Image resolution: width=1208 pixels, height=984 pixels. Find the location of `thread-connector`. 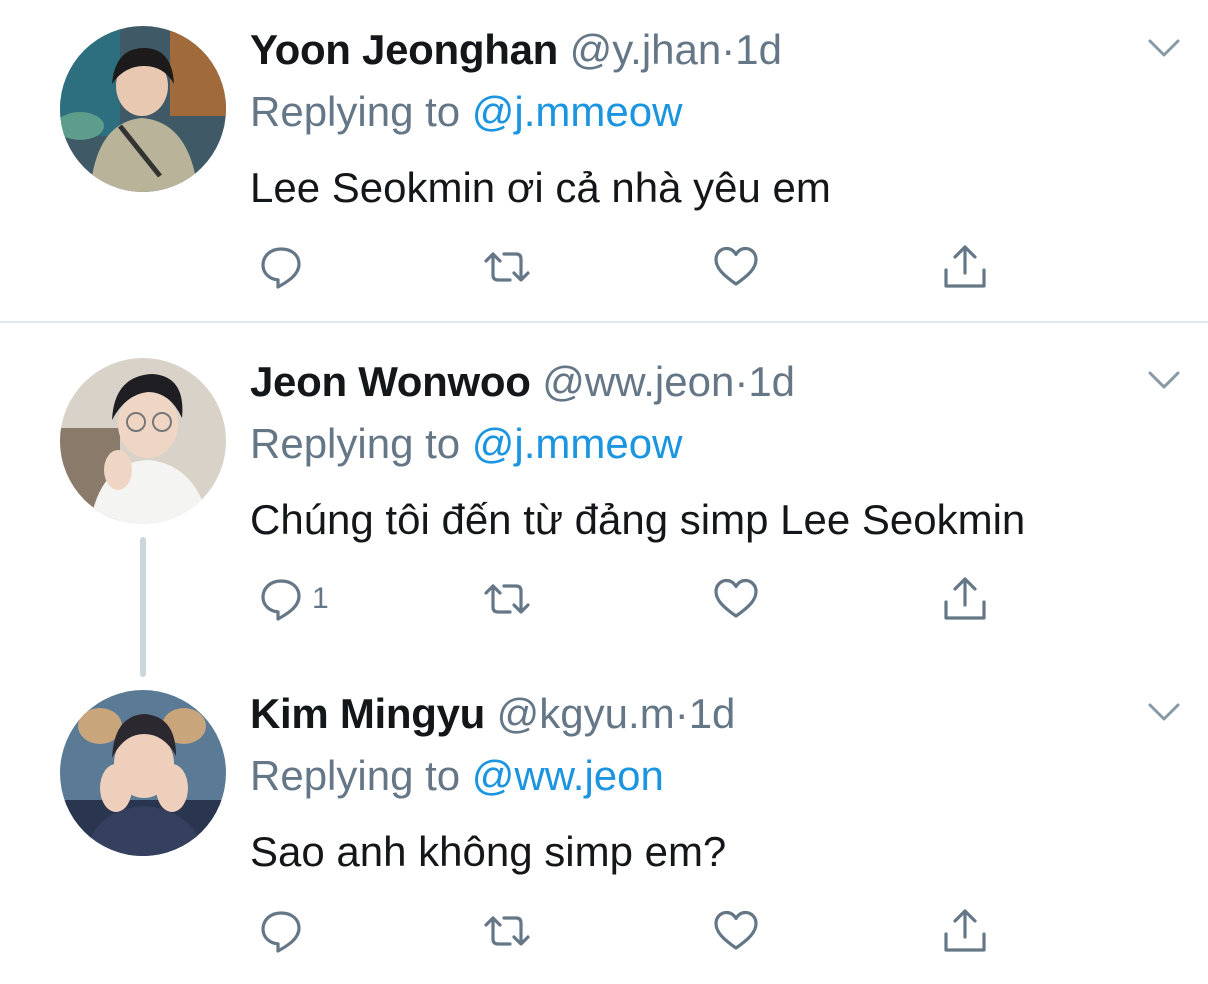

thread-connector is located at coordinates (143, 607).